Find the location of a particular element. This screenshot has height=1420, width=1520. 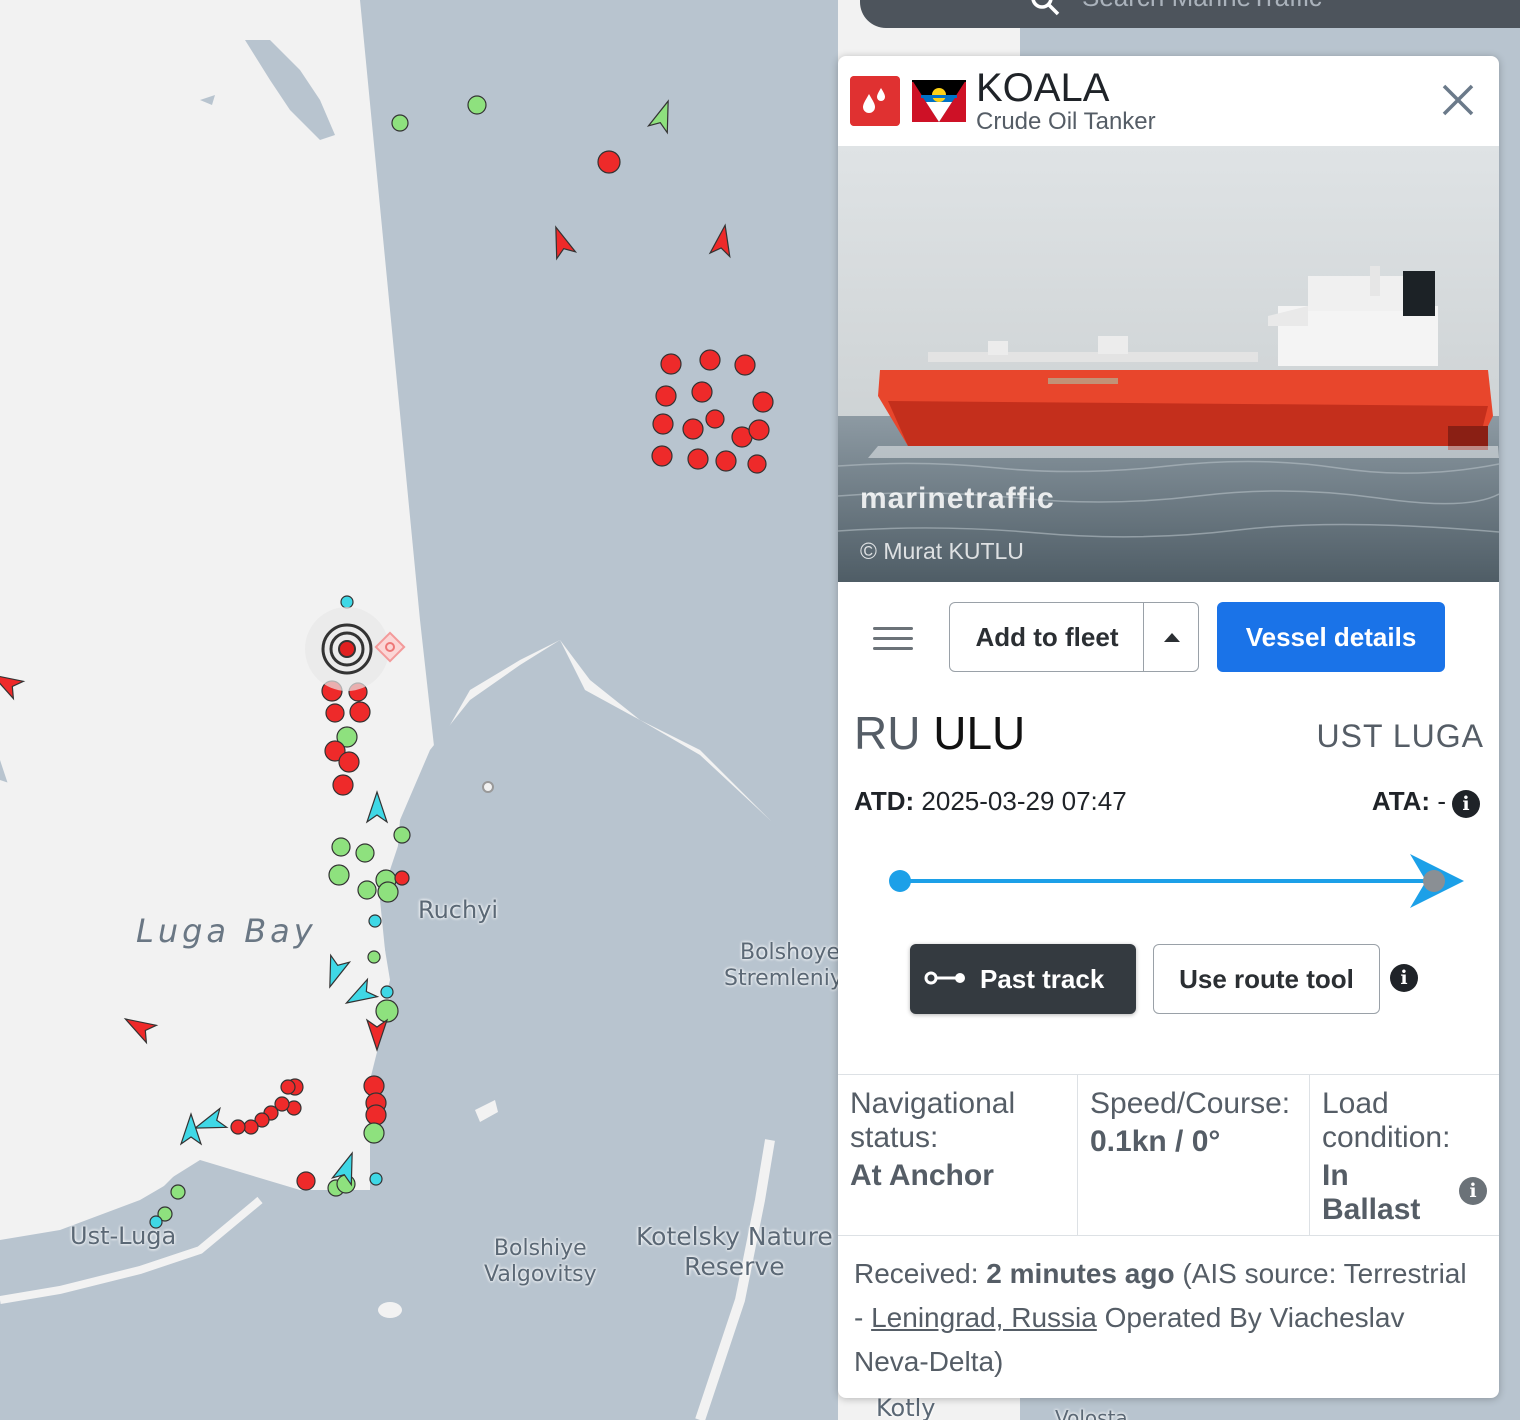

past-track-label: Past track is located at coordinates (1042, 978).